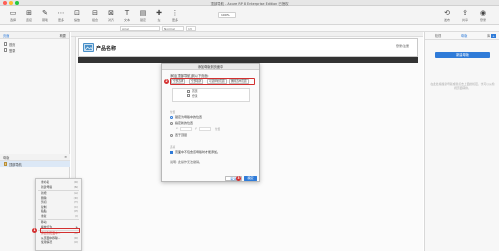  I want to click on menu-item-label: 重复, so click(44, 215).